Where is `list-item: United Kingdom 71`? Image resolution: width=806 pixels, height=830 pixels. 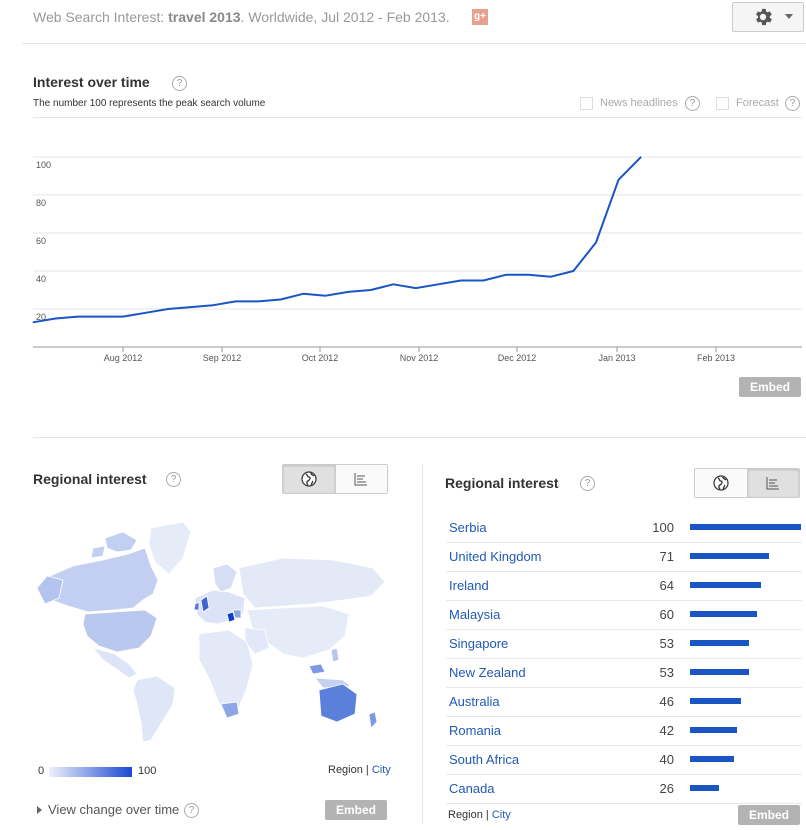
list-item: United Kingdom 71 is located at coordinates (624, 557).